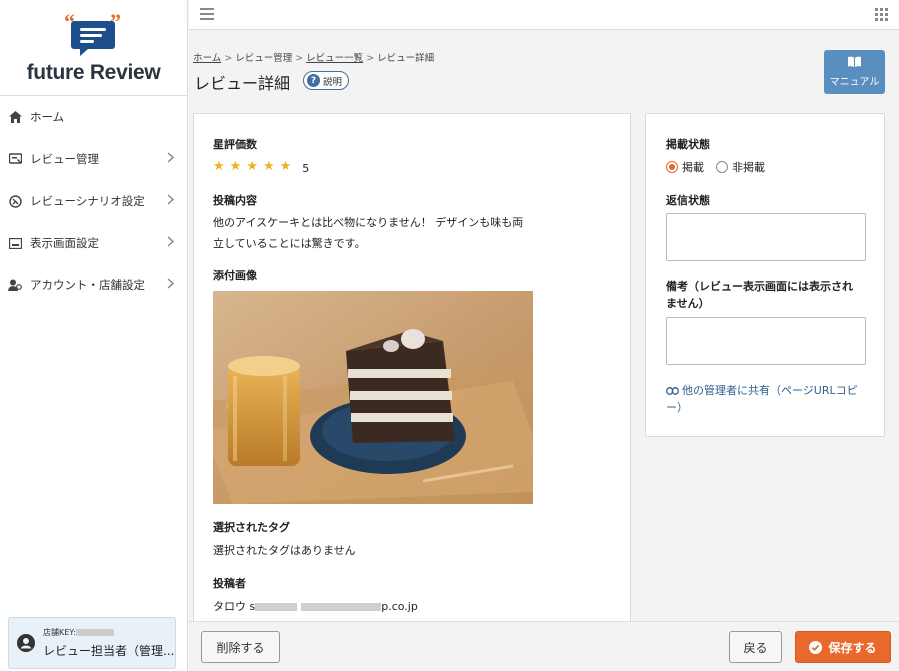 This screenshot has width=899, height=671. Describe the element at coordinates (47, 117) in the screenshot. I see `sidebar-item-label: ホーム` at that location.